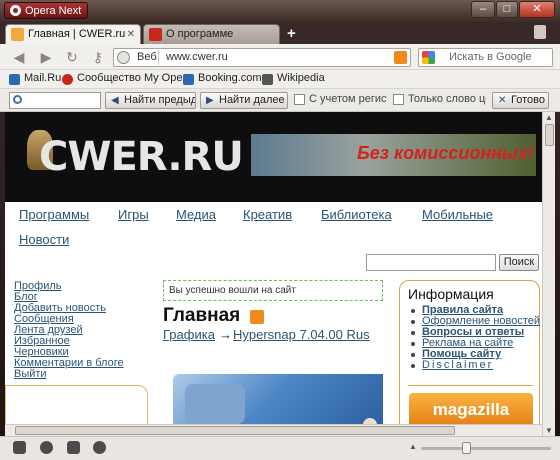 This screenshot has height=460, width=560. Describe the element at coordinates (457, 214) in the screenshot. I see `nav-mobile: Мобильные` at that location.